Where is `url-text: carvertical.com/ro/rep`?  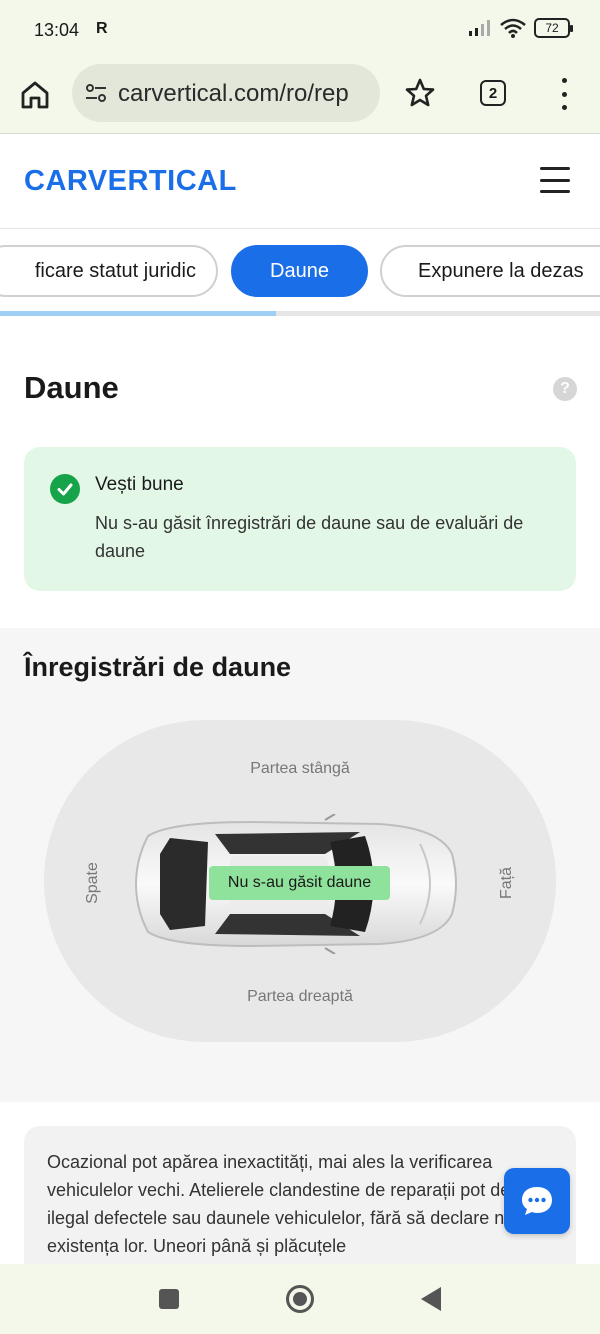
url-text: carvertical.com/ro/rep is located at coordinates (233, 94).